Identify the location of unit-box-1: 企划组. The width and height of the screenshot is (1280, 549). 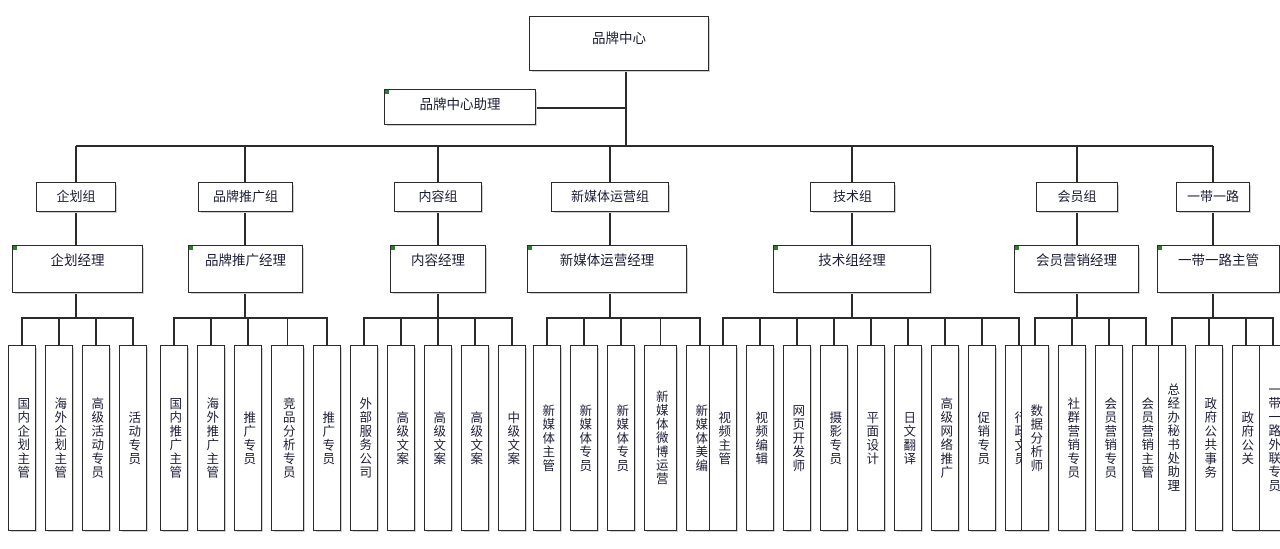
(76, 197).